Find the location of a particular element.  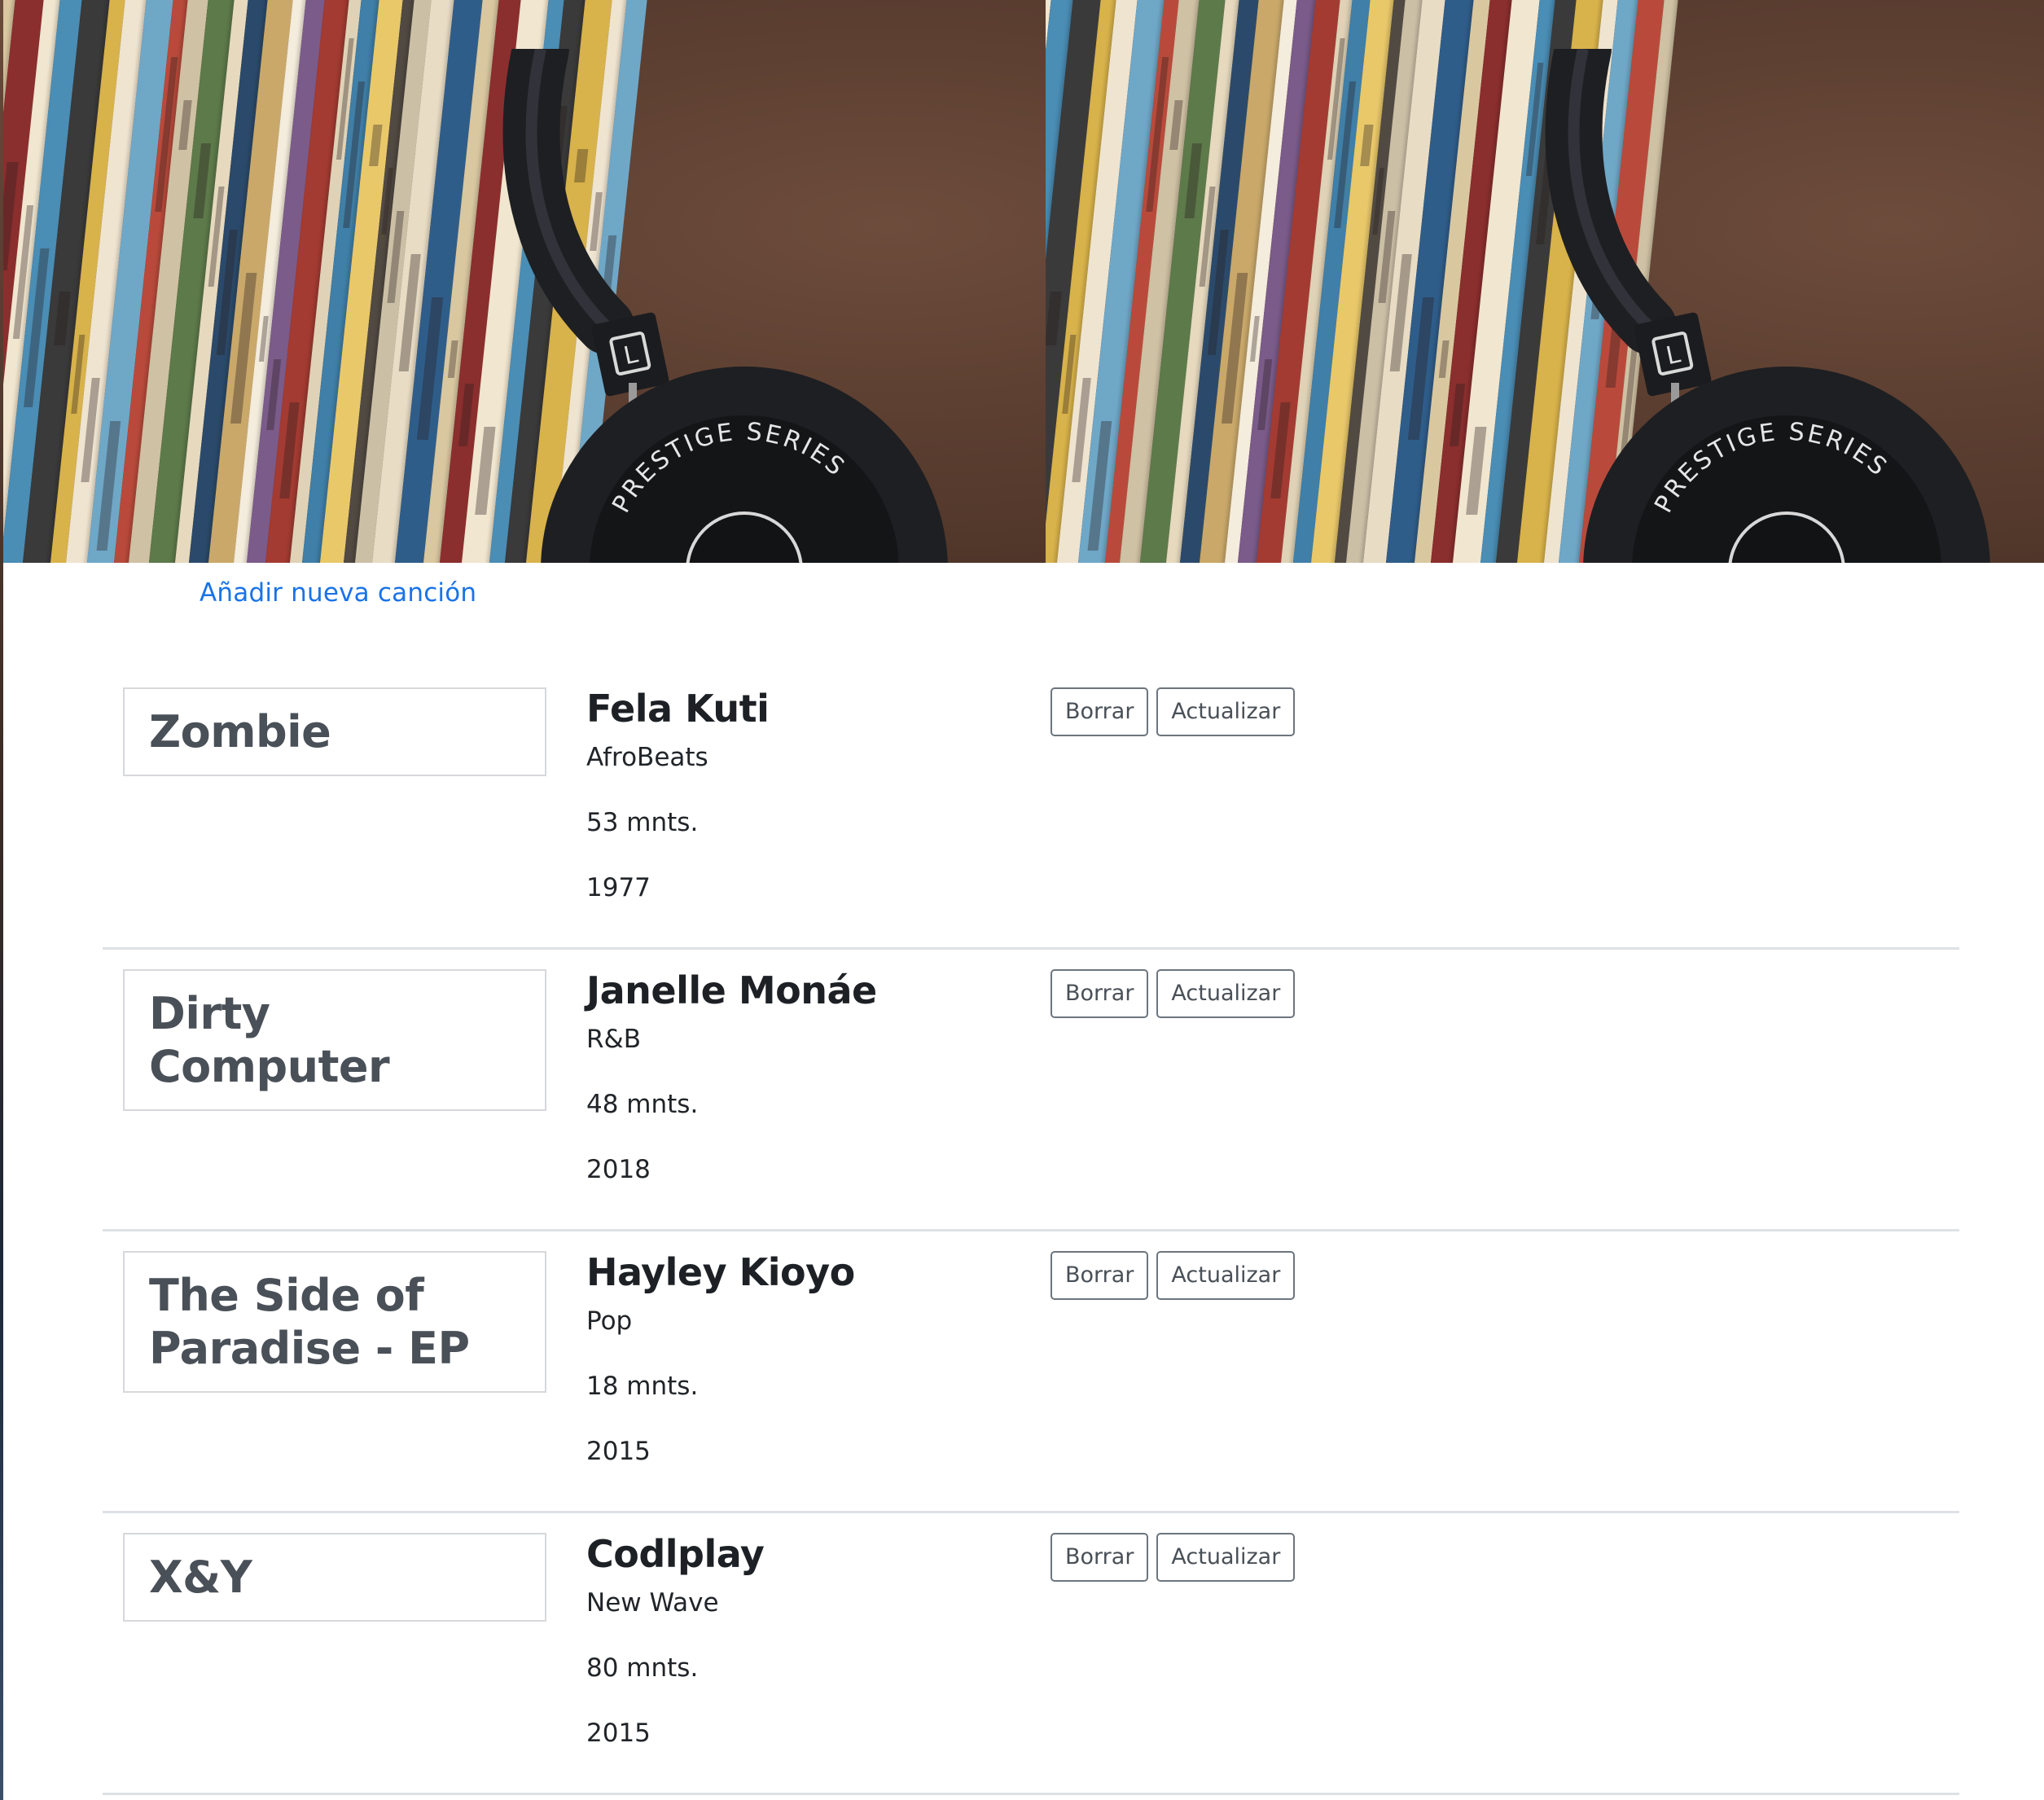

song-year: 2018 is located at coordinates (618, 1169).